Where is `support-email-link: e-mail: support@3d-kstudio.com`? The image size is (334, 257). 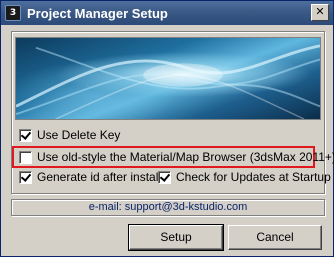 support-email-link: e-mail: support@3d-kstudio.com is located at coordinates (168, 207).